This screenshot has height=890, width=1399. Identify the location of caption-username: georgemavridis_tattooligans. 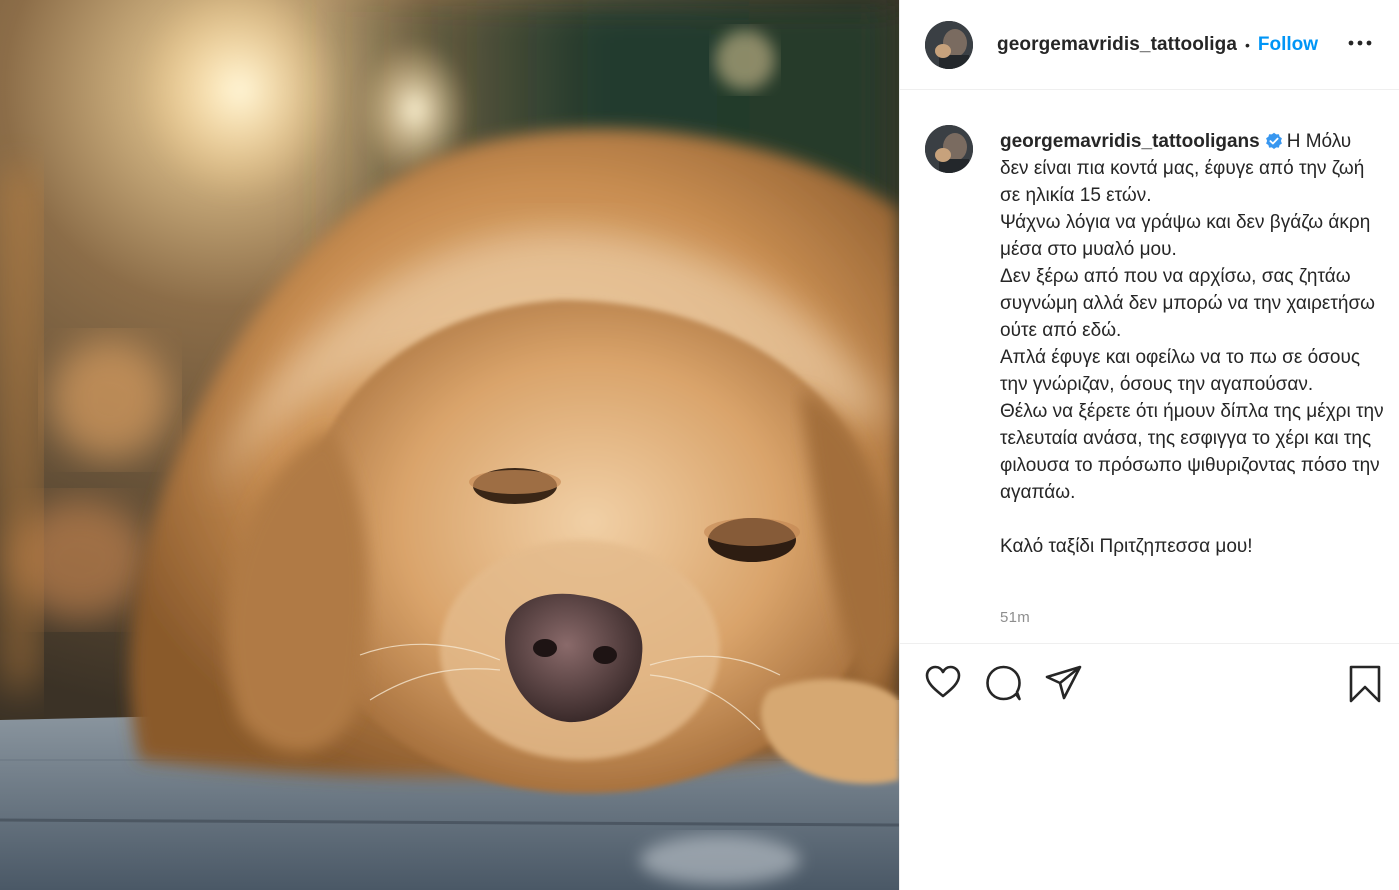
(1130, 141).